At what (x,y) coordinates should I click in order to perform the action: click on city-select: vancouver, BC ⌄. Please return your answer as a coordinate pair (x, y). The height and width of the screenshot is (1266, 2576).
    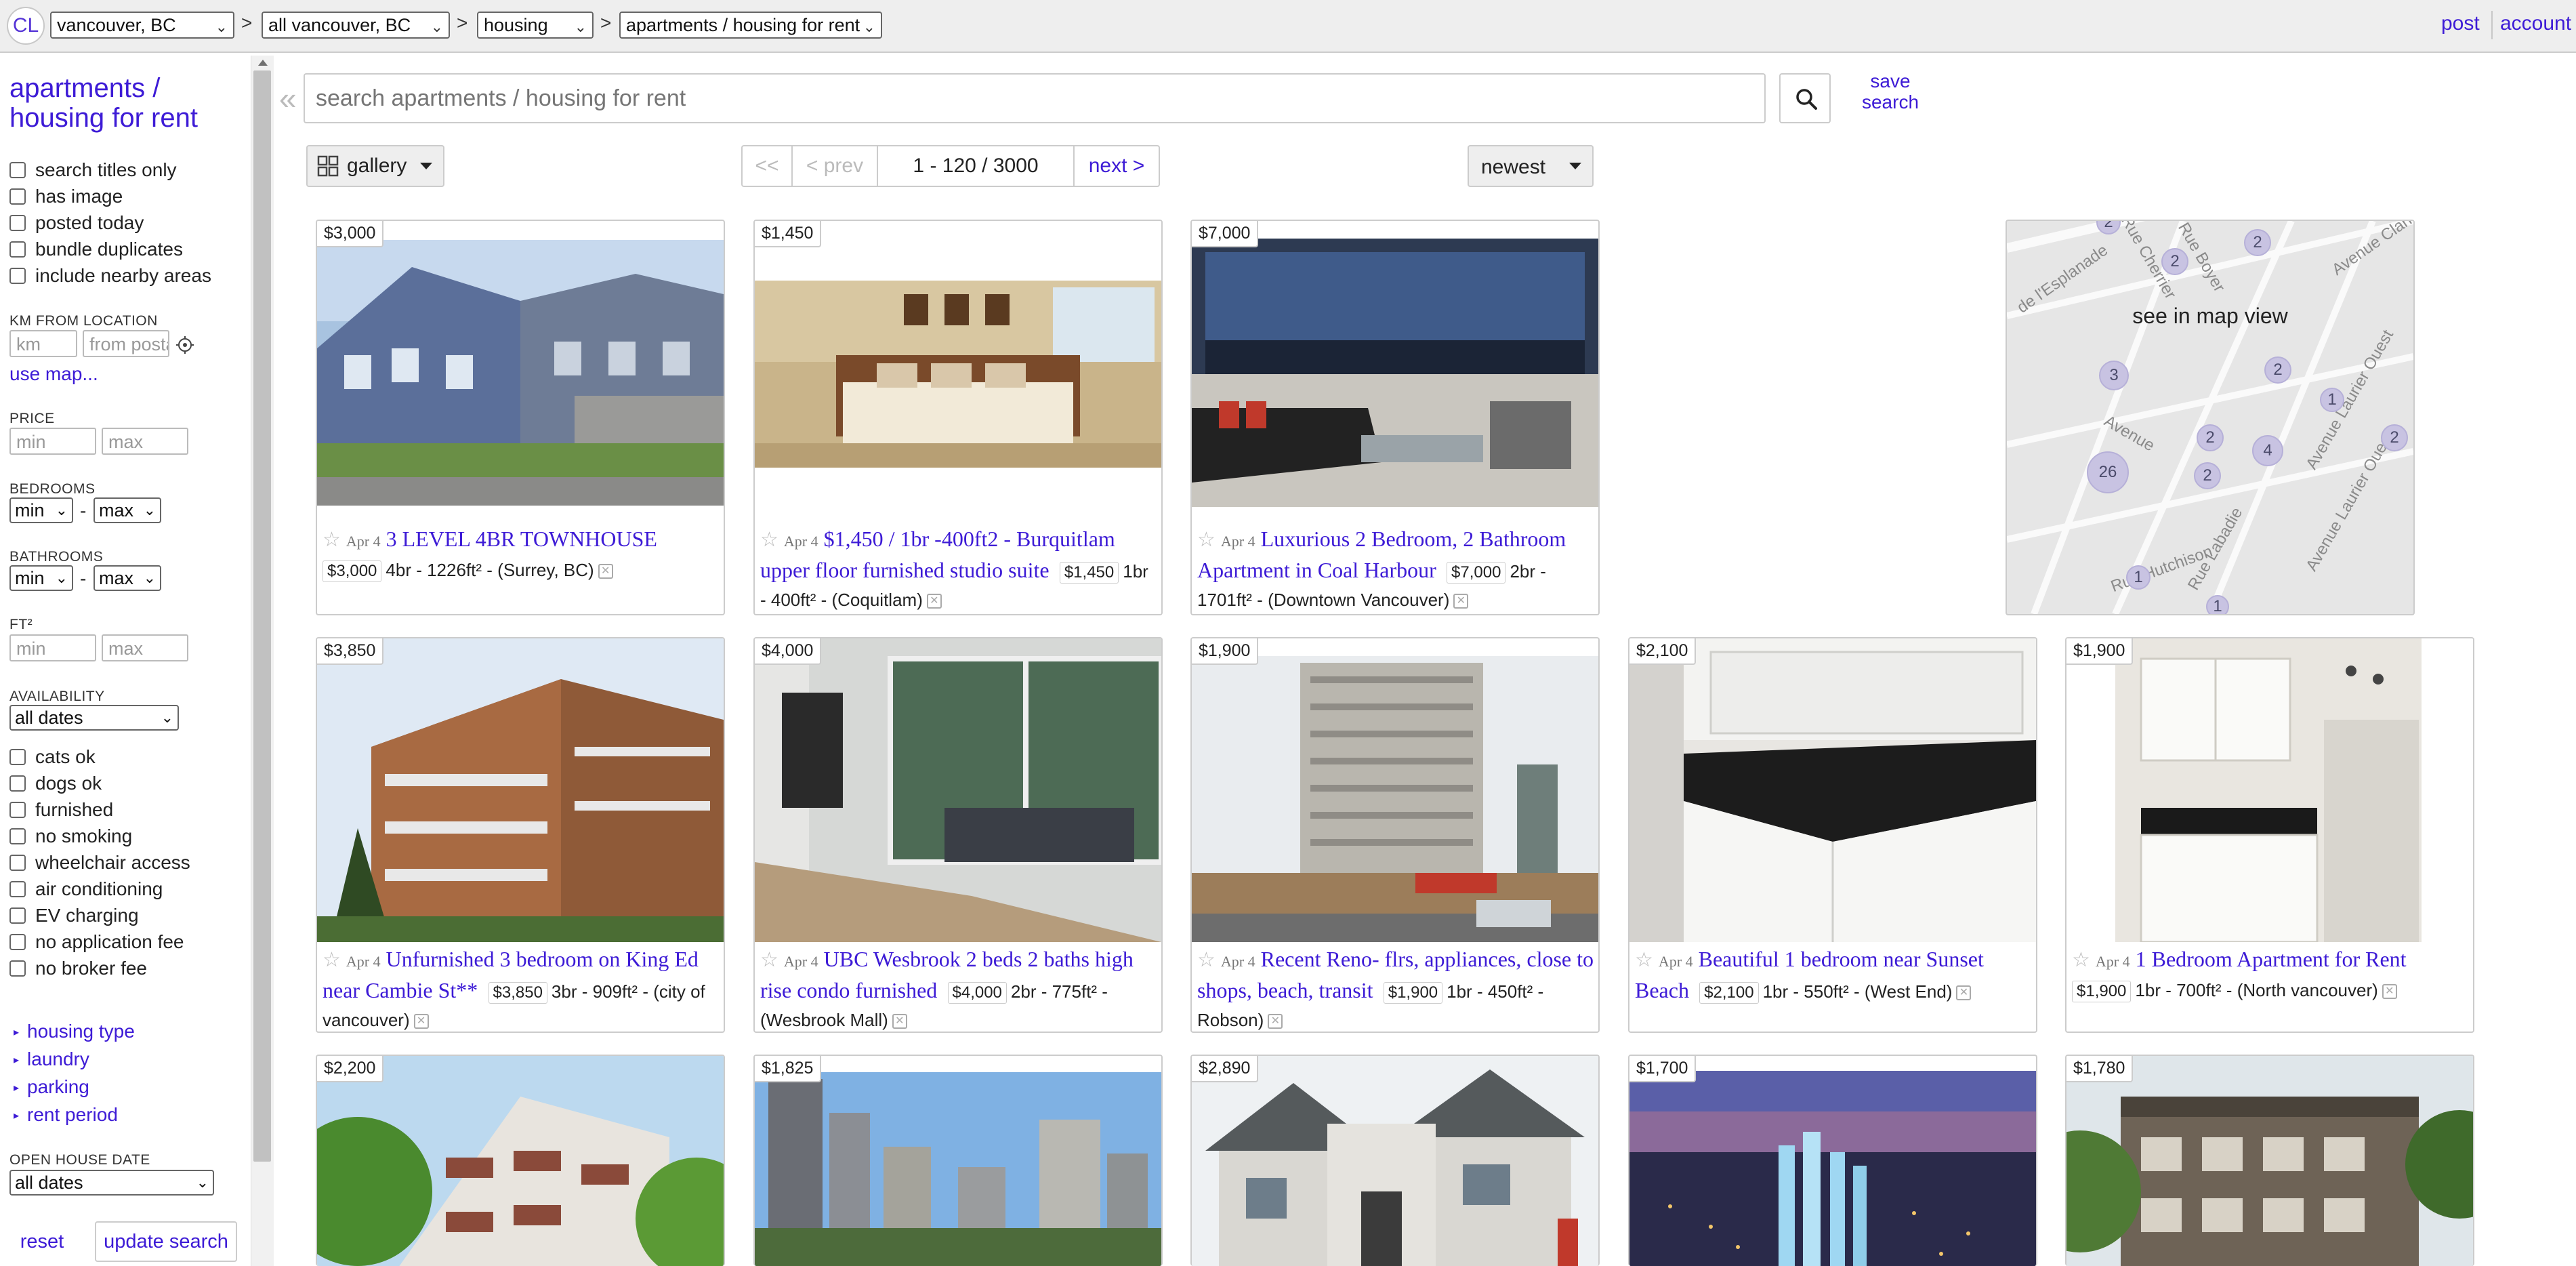
    Looking at the image, I should click on (142, 25).